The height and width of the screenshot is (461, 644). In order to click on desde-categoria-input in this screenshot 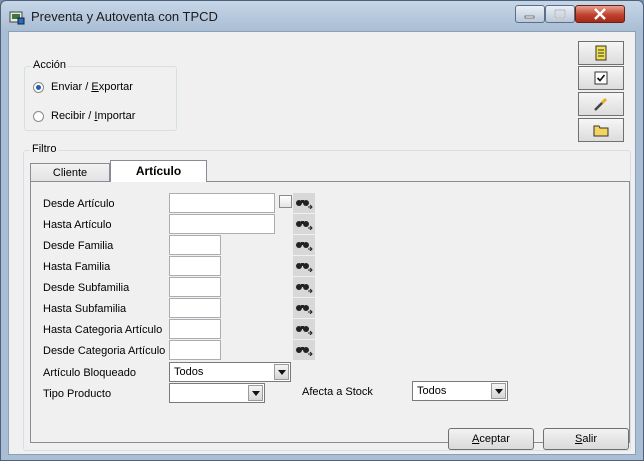, I will do `click(195, 350)`.